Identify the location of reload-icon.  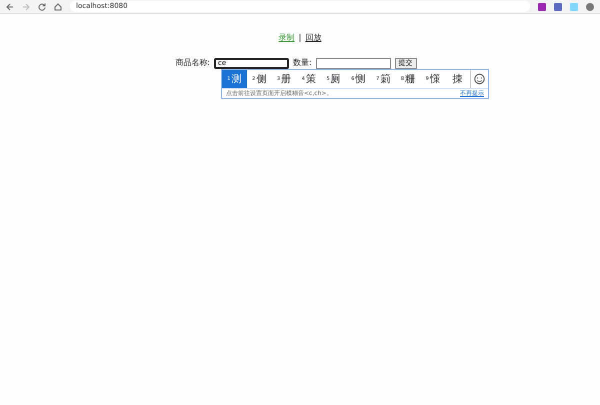
(42, 6).